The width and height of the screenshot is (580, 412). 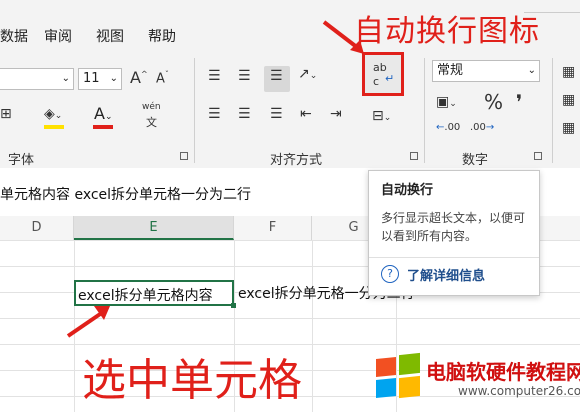 I want to click on font-group-launcher, so click(x=184, y=156).